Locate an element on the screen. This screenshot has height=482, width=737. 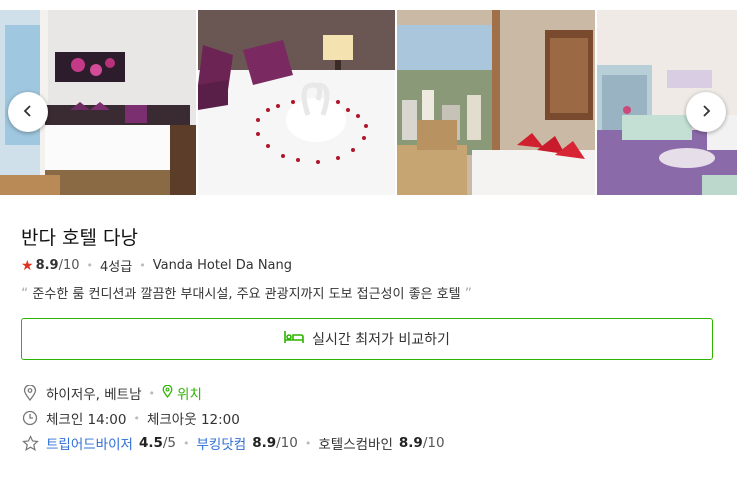
location-row: 하이저우, 베트남 • 위치 is located at coordinates (111, 393).